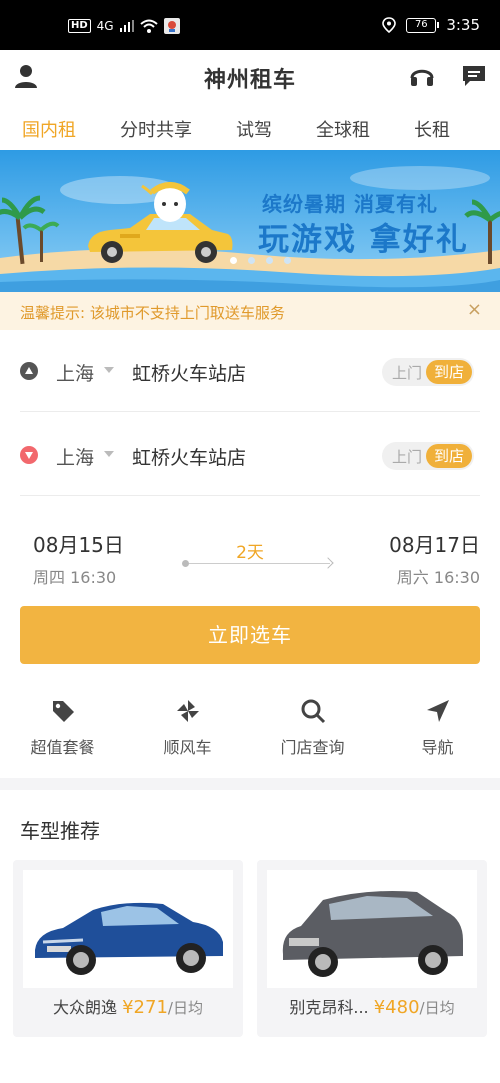 Image resolution: width=500 pixels, height=1083 pixels. I want to click on battery-level: 76, so click(421, 24).